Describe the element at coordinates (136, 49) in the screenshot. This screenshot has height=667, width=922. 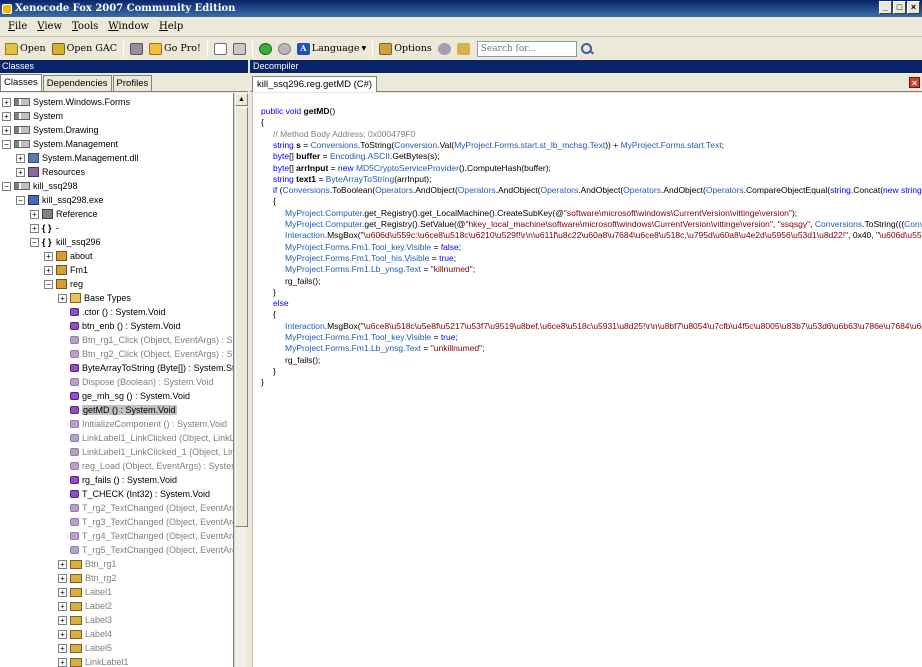
I see `save-button` at that location.